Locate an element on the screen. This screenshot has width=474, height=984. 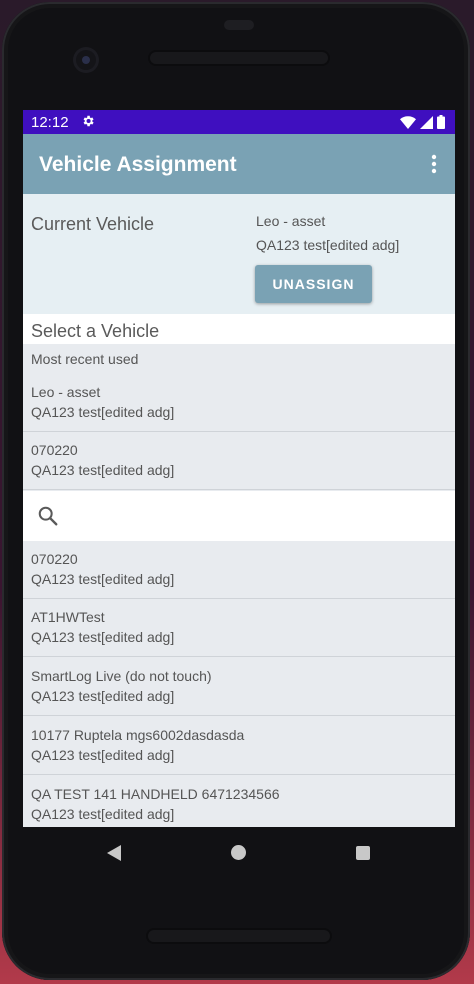
search-icon is located at coordinates (48, 516).